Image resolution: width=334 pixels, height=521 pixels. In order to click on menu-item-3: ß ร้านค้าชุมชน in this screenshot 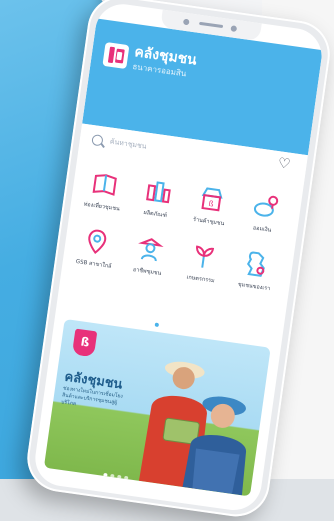, I will do `click(210, 210)`.